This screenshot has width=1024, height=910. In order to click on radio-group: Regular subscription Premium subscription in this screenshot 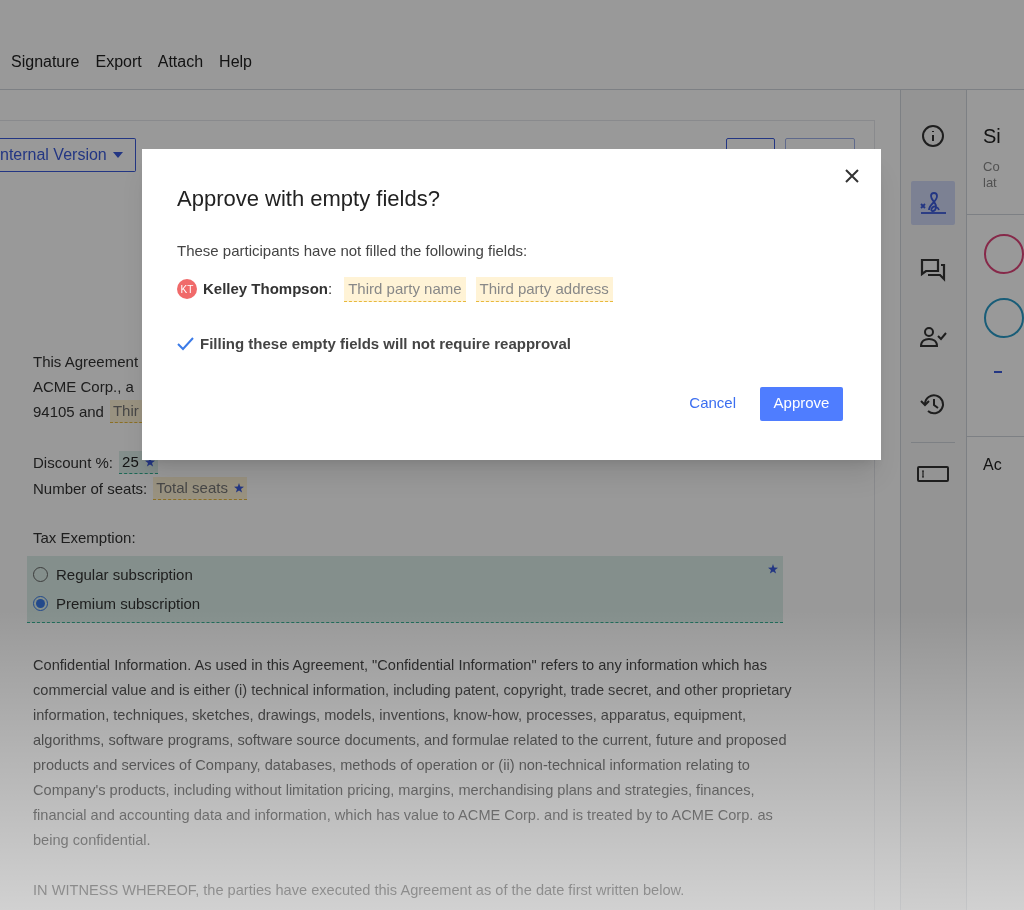, I will do `click(405, 589)`.